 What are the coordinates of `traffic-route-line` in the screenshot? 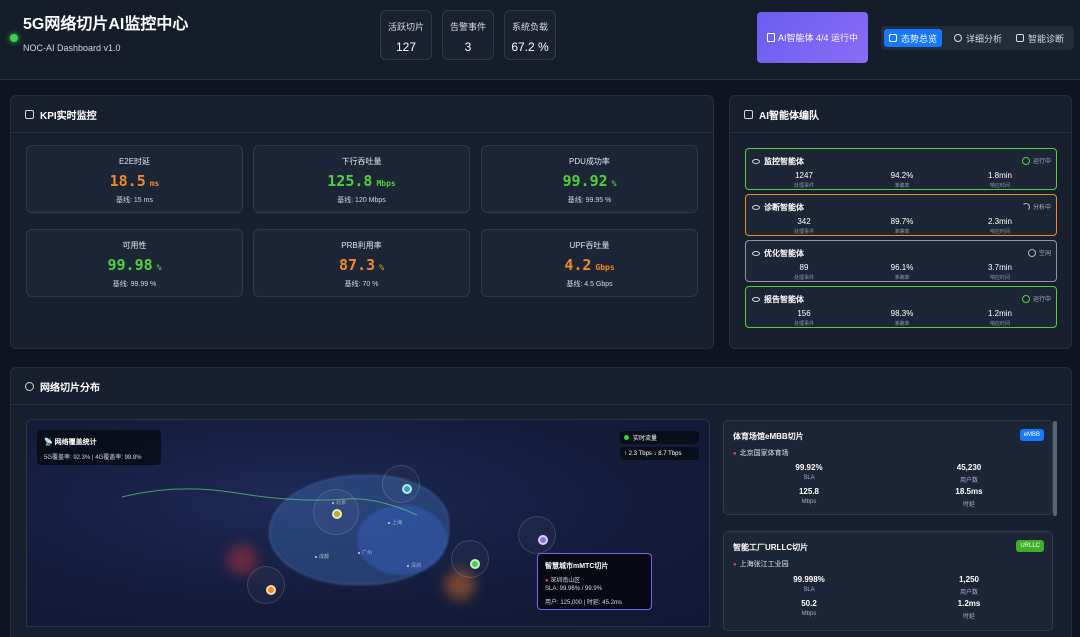 It's located at (269, 502).